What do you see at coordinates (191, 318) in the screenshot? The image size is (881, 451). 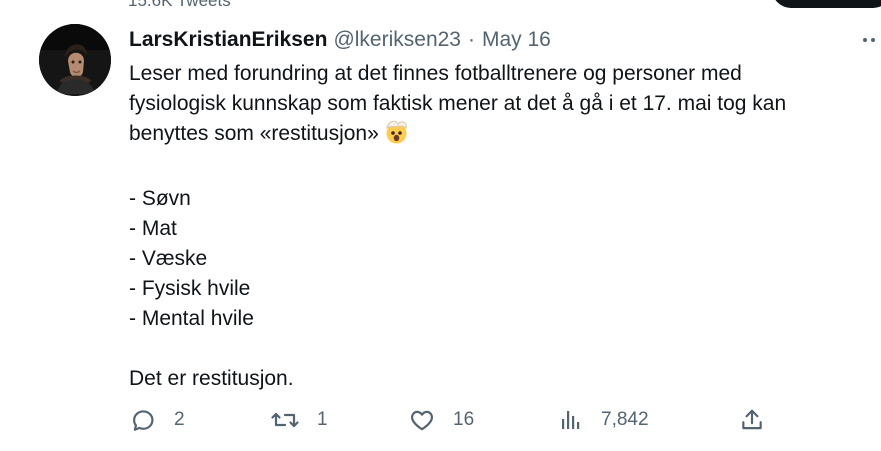 I see `list-item: - Mental hvile` at bounding box center [191, 318].